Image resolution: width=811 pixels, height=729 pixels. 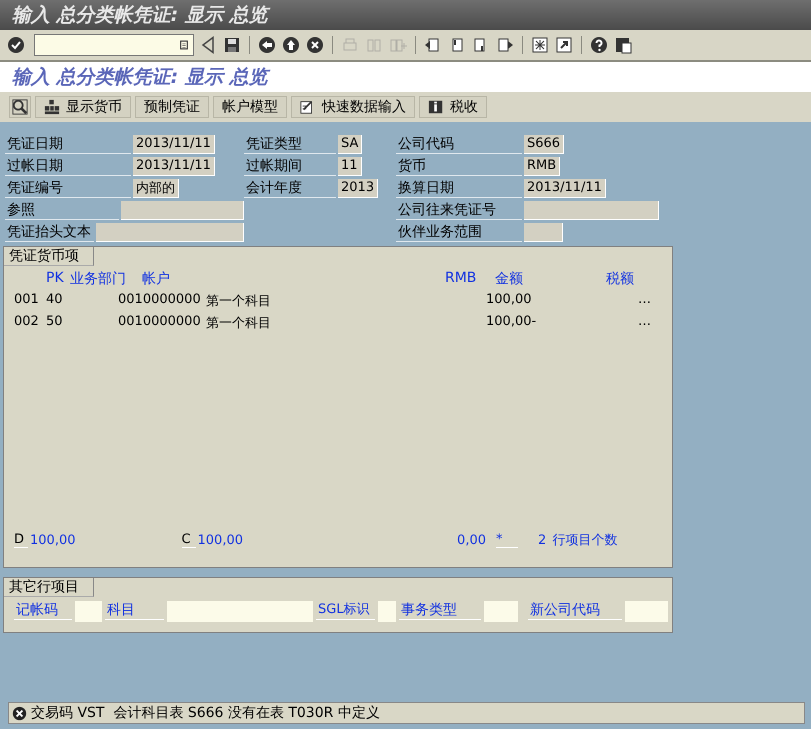 What do you see at coordinates (461, 279) in the screenshot?
I see `column-header: RMB` at bounding box center [461, 279].